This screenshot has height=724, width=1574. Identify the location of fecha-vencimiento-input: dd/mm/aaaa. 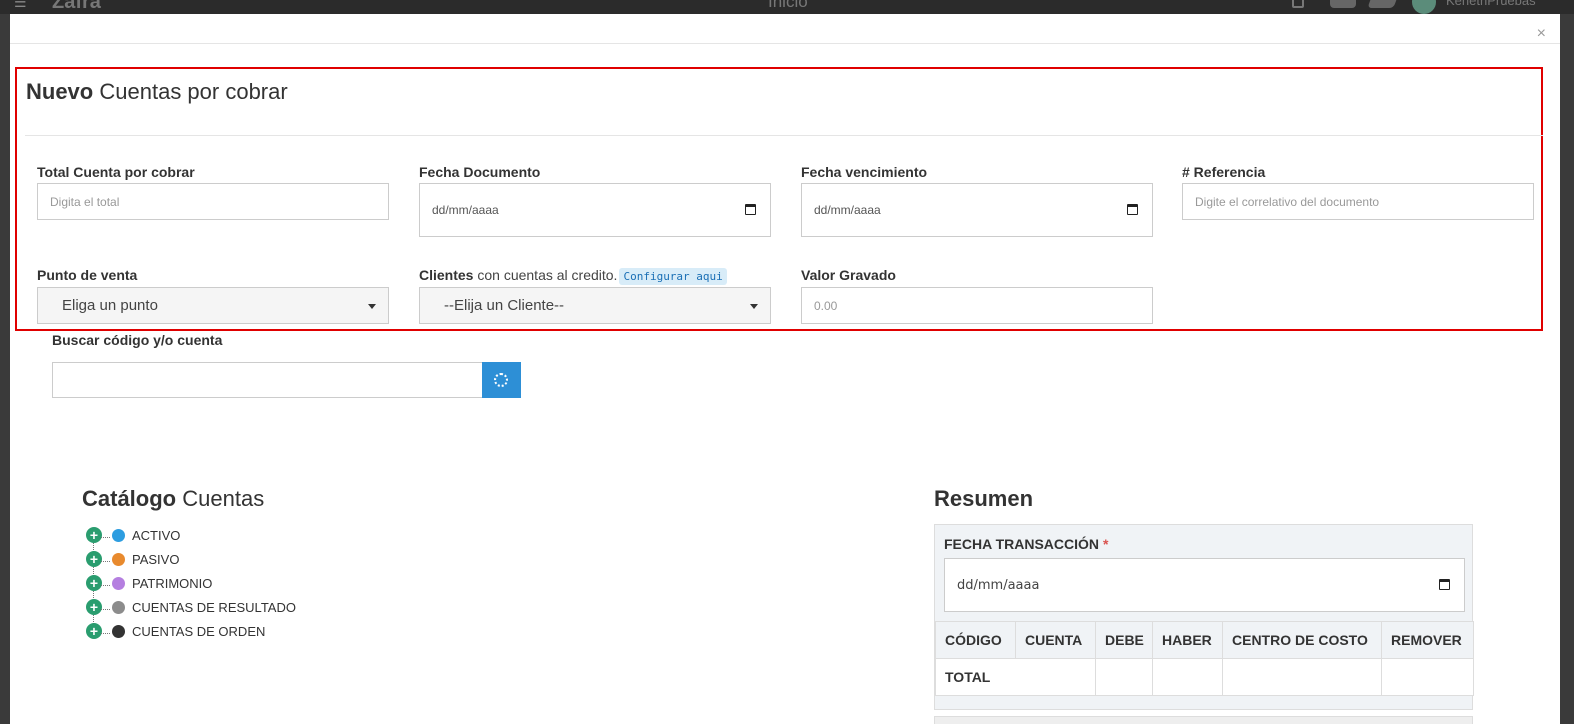
(977, 210).